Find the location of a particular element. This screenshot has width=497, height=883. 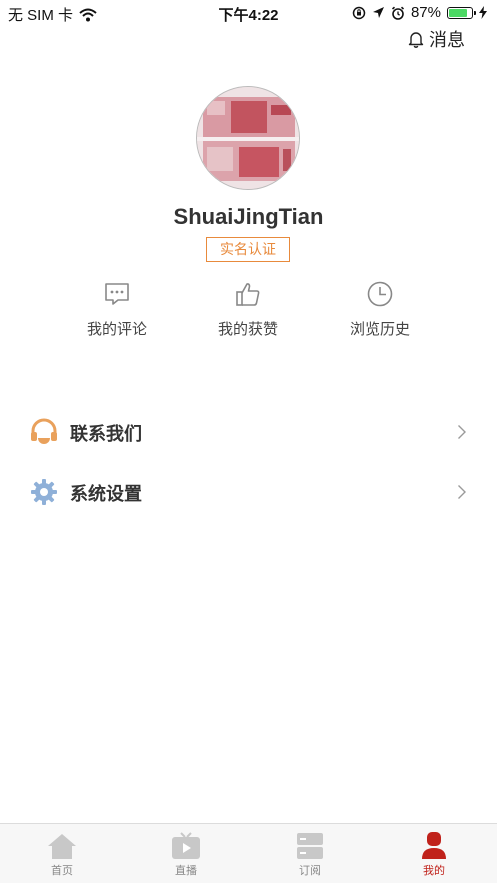

alarm-icon is located at coordinates (398, 13).